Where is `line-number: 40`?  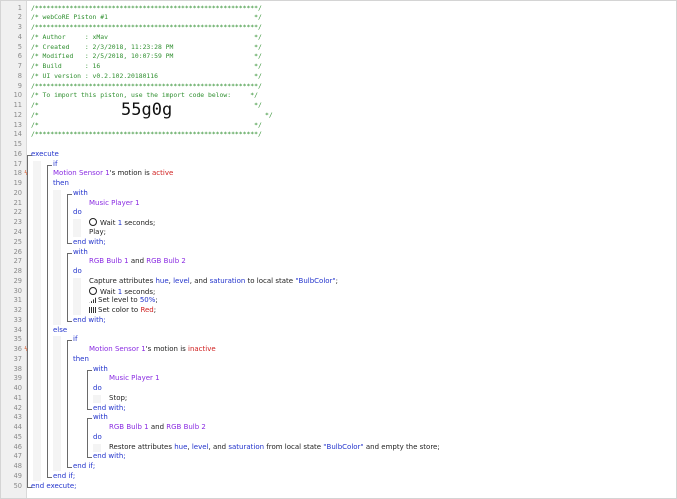
line-number: 40 is located at coordinates (17, 388).